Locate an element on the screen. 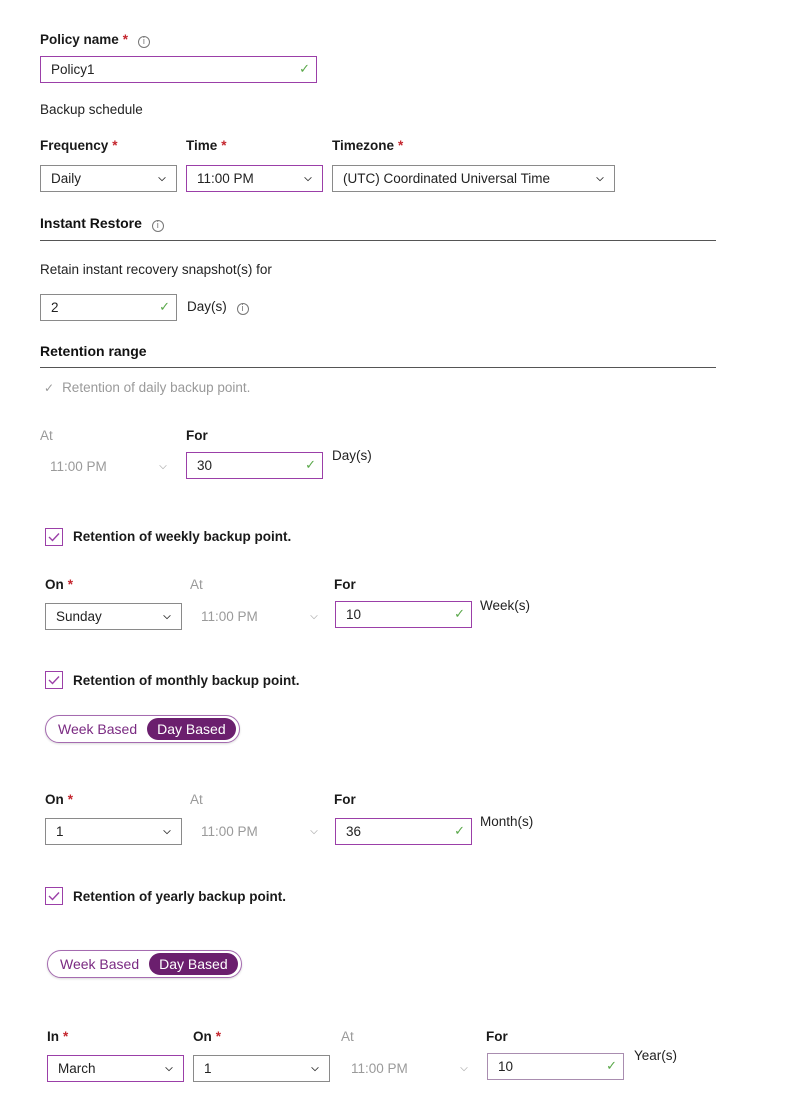 The height and width of the screenshot is (1111, 807). frequency-dropdown: Daily is located at coordinates (108, 178).